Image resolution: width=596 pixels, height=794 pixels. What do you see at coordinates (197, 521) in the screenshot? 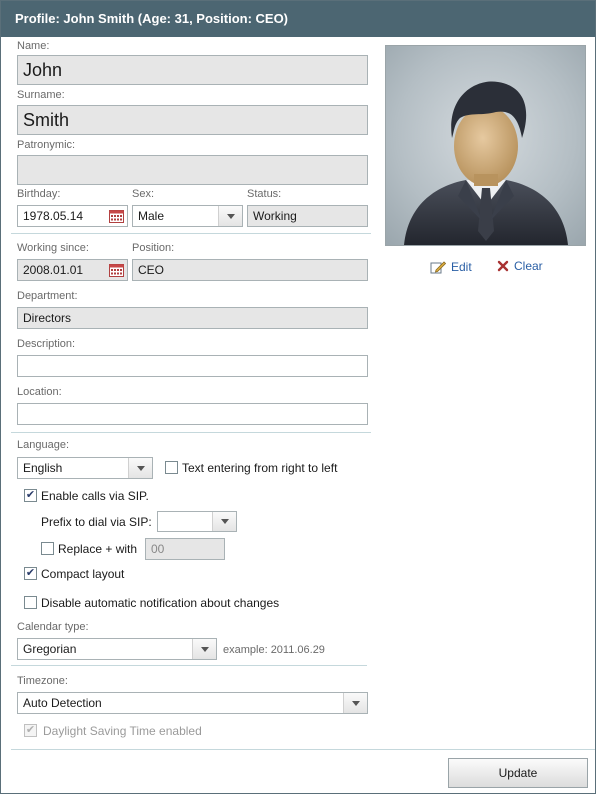
I see `prefix-select` at bounding box center [197, 521].